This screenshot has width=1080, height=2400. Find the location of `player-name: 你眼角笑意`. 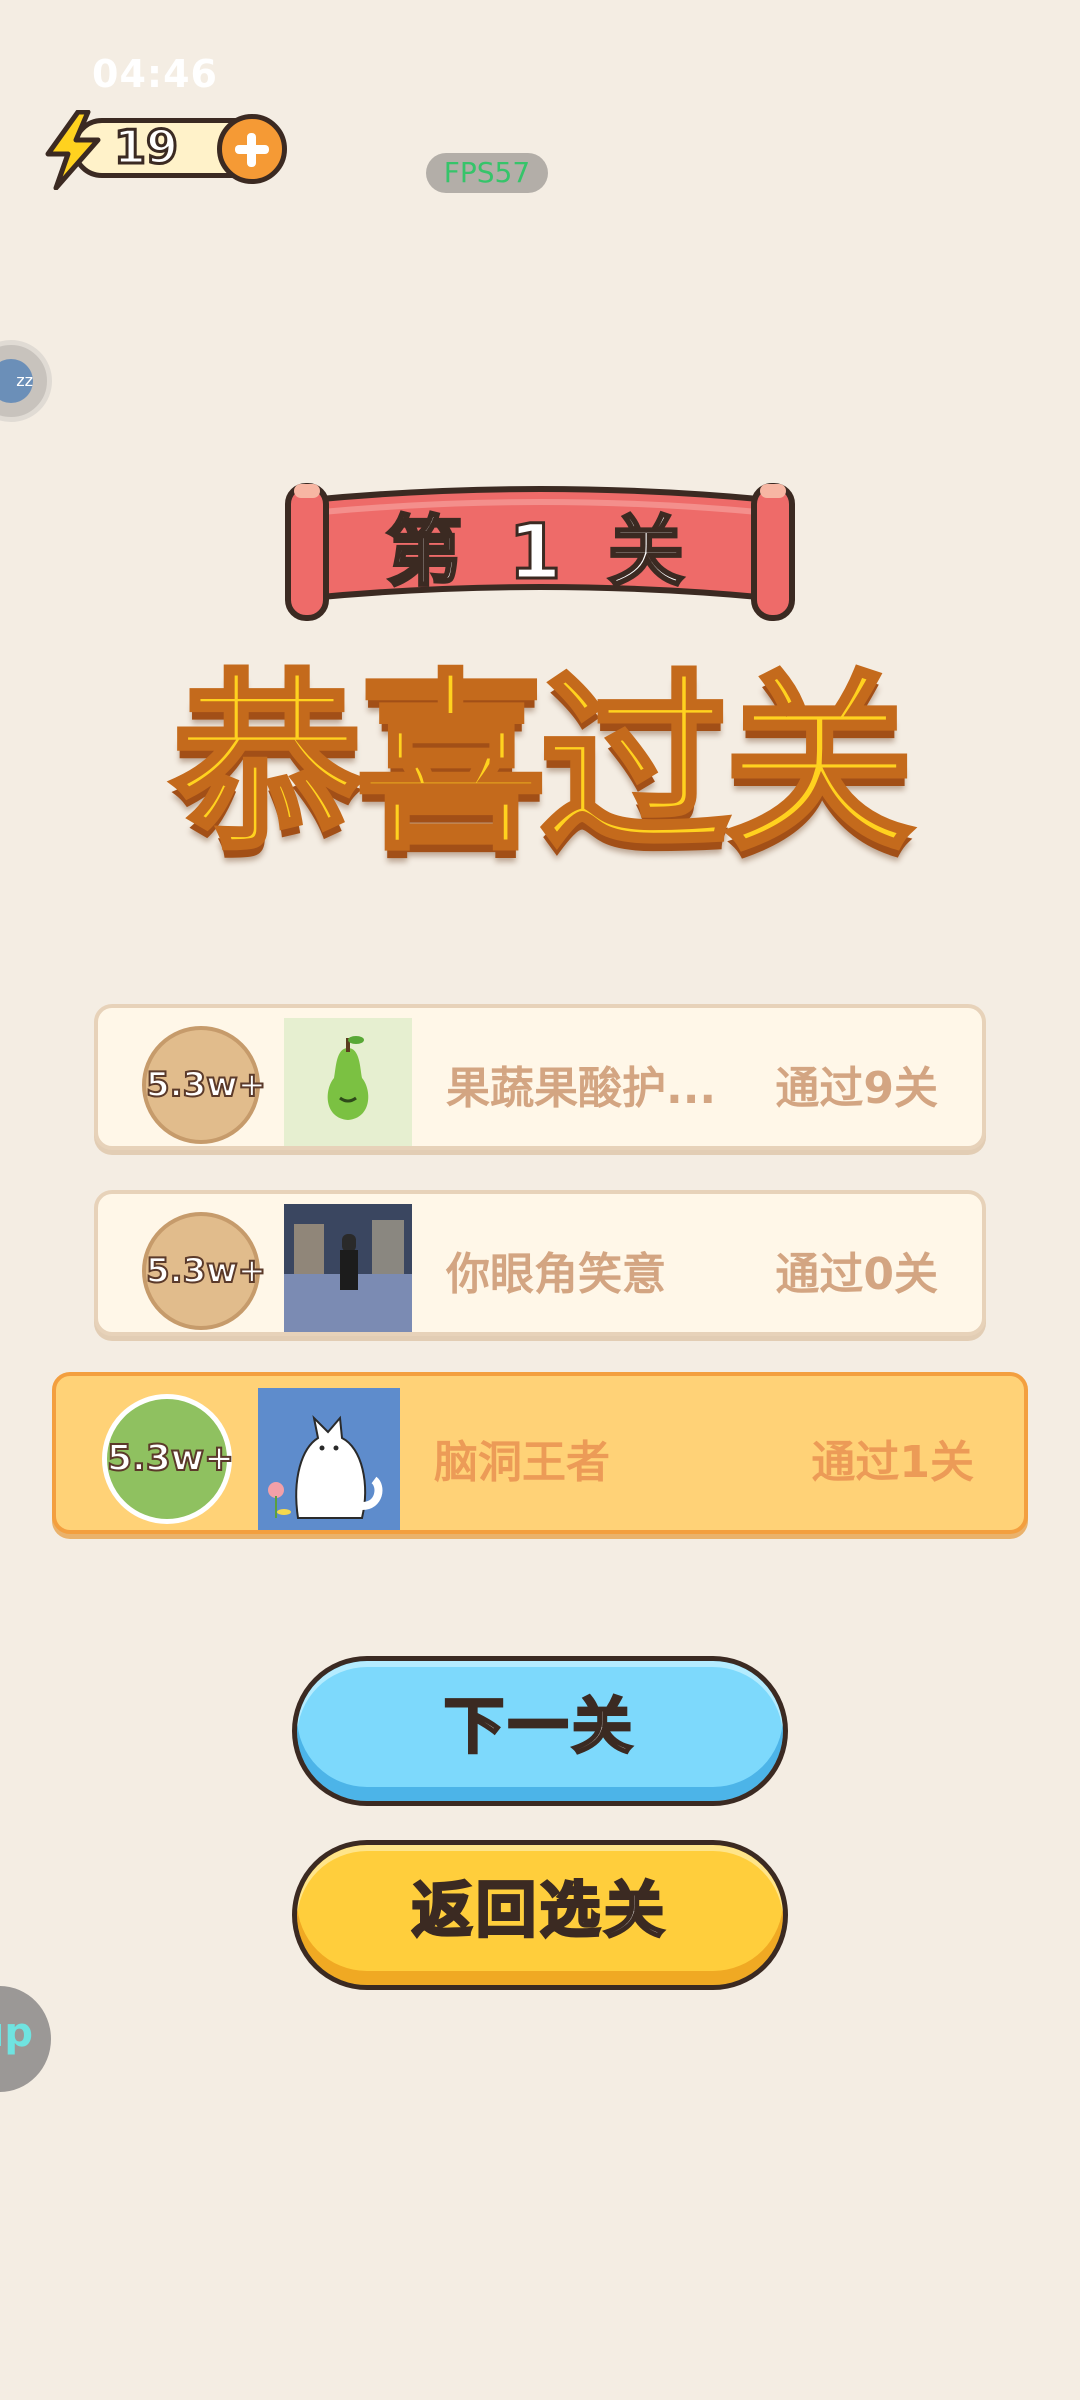

player-name: 你眼角笑意 is located at coordinates (556, 1274).